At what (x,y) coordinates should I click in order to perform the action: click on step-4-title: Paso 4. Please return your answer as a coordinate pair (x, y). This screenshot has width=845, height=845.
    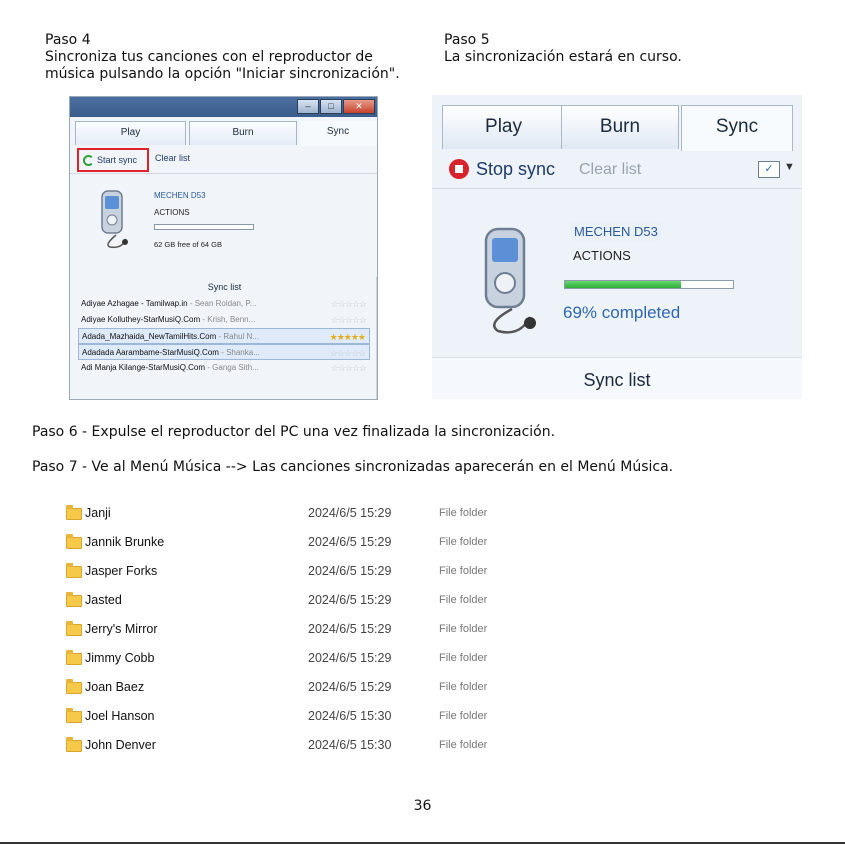
    Looking at the image, I should click on (68, 40).